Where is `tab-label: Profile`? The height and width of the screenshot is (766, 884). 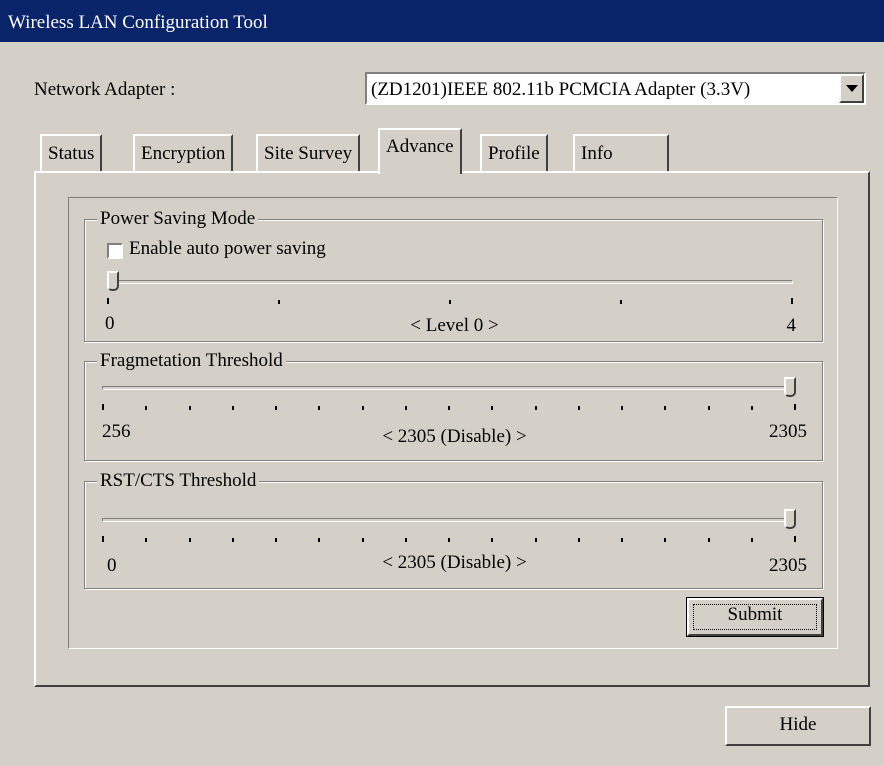 tab-label: Profile is located at coordinates (514, 153).